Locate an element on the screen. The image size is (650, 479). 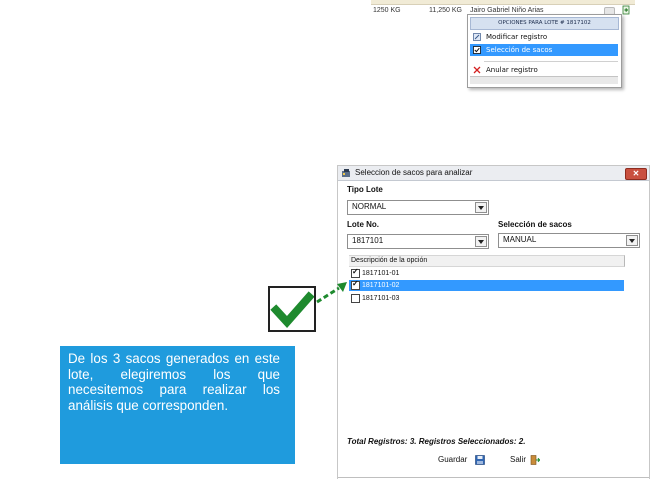
salir-button: Salir is located at coordinates (530, 461).